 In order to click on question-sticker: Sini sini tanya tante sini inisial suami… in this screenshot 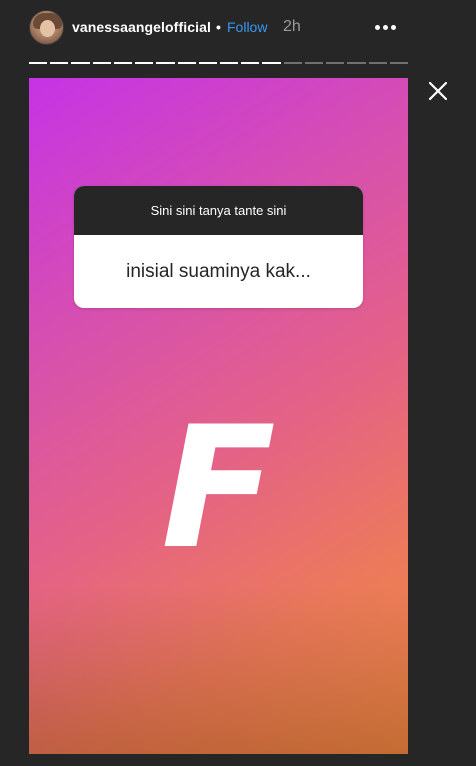, I will do `click(218, 247)`.